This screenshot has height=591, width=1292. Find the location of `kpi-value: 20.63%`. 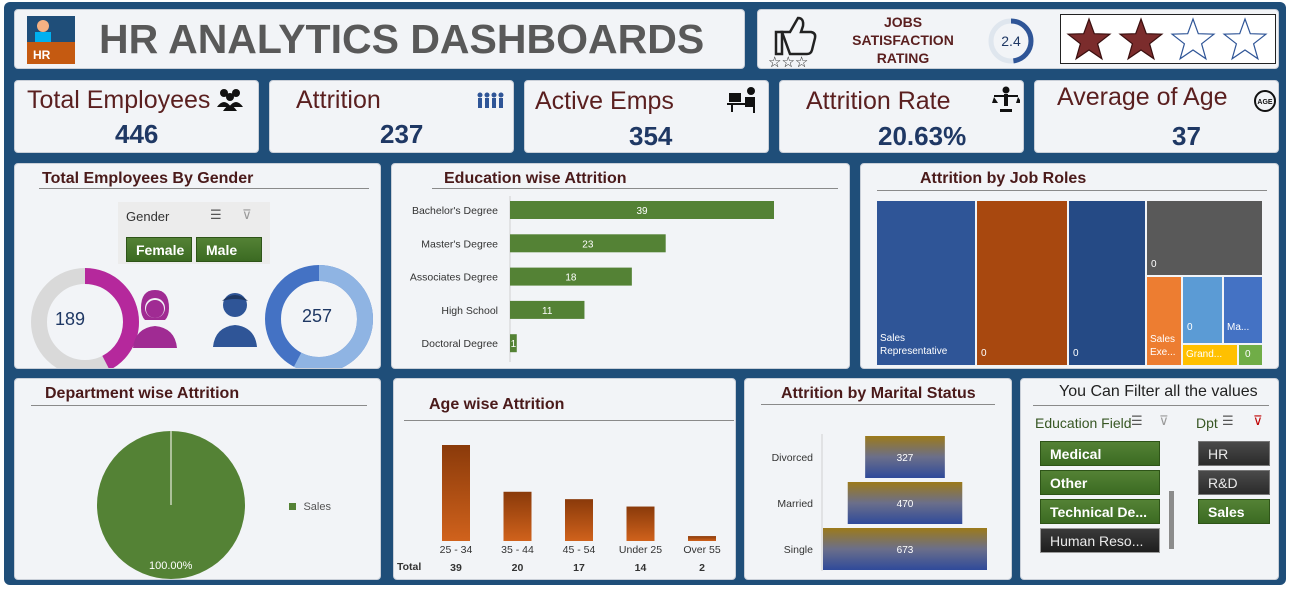

kpi-value: 20.63% is located at coordinates (922, 136).